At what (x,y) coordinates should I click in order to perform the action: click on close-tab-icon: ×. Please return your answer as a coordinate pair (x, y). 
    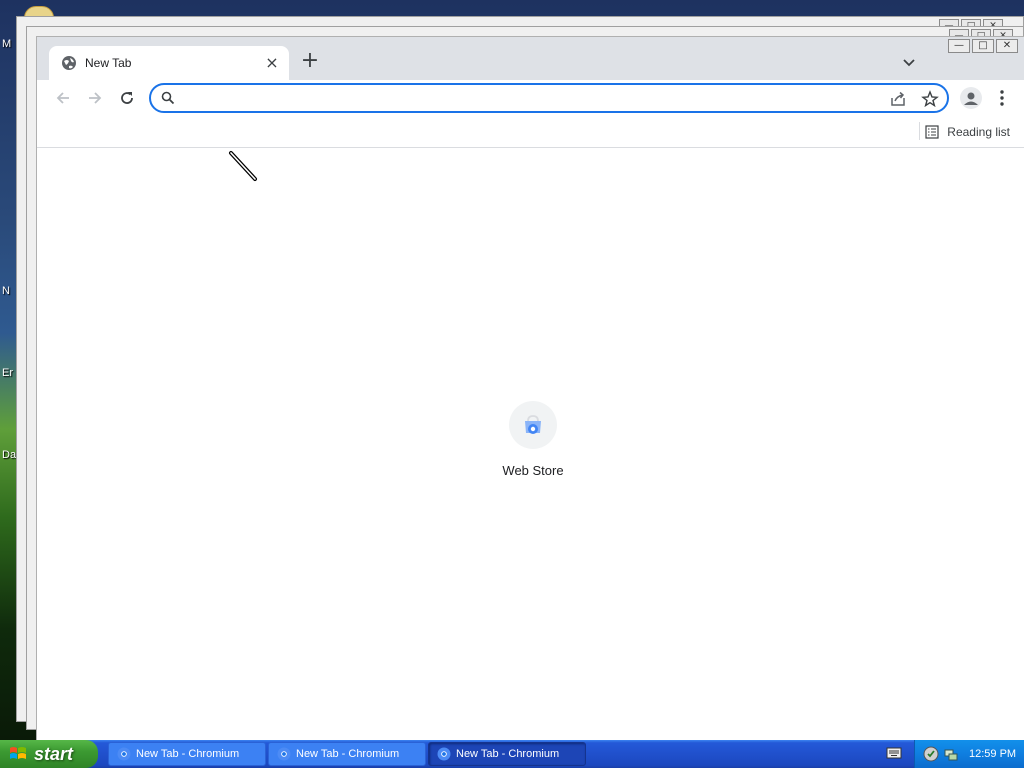
    Looking at the image, I should click on (272, 63).